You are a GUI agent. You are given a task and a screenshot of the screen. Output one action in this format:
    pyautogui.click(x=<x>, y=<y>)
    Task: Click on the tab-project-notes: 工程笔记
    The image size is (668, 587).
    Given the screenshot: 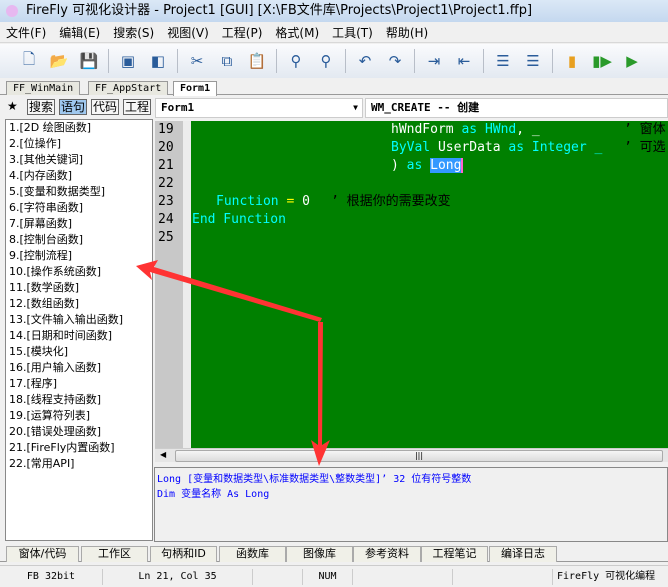 What is the action you would take?
    pyautogui.click(x=454, y=554)
    